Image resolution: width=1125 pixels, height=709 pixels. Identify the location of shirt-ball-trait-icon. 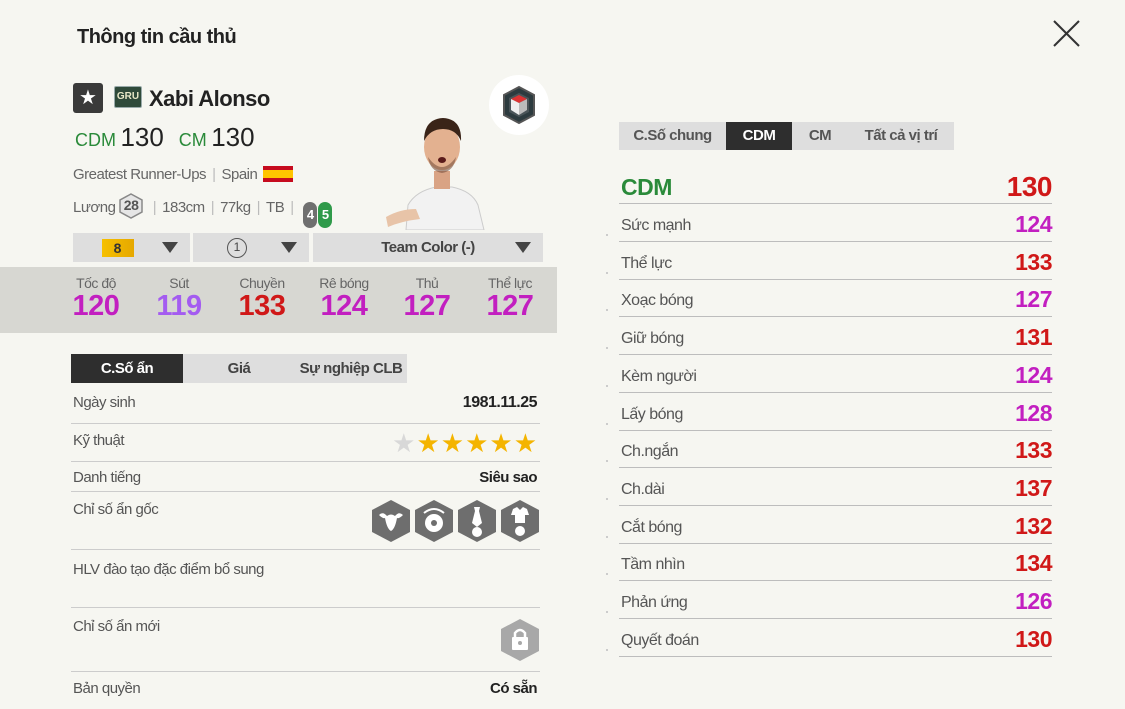
(520, 521).